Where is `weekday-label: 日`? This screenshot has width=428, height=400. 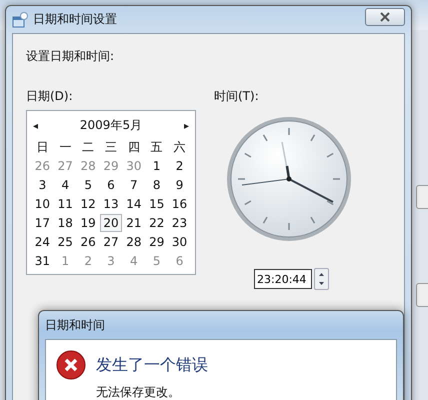
weekday-label: 日 is located at coordinates (42, 147).